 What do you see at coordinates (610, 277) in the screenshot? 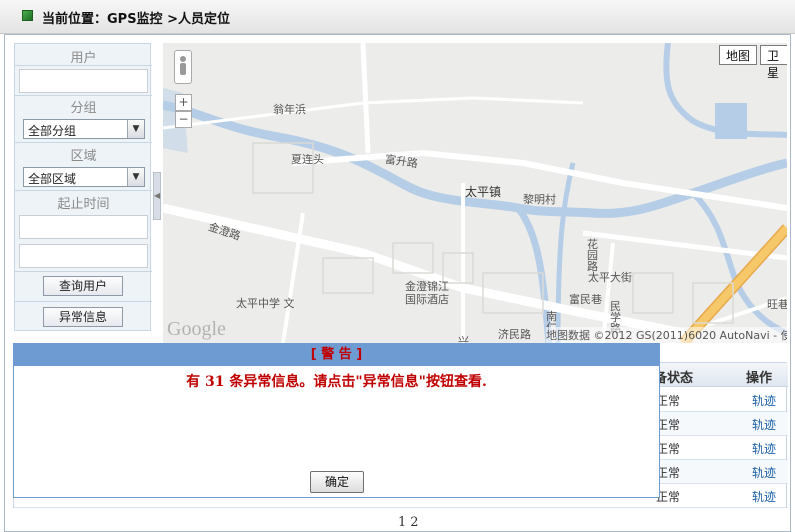
I see `map-label: 太平大街` at bounding box center [610, 277].